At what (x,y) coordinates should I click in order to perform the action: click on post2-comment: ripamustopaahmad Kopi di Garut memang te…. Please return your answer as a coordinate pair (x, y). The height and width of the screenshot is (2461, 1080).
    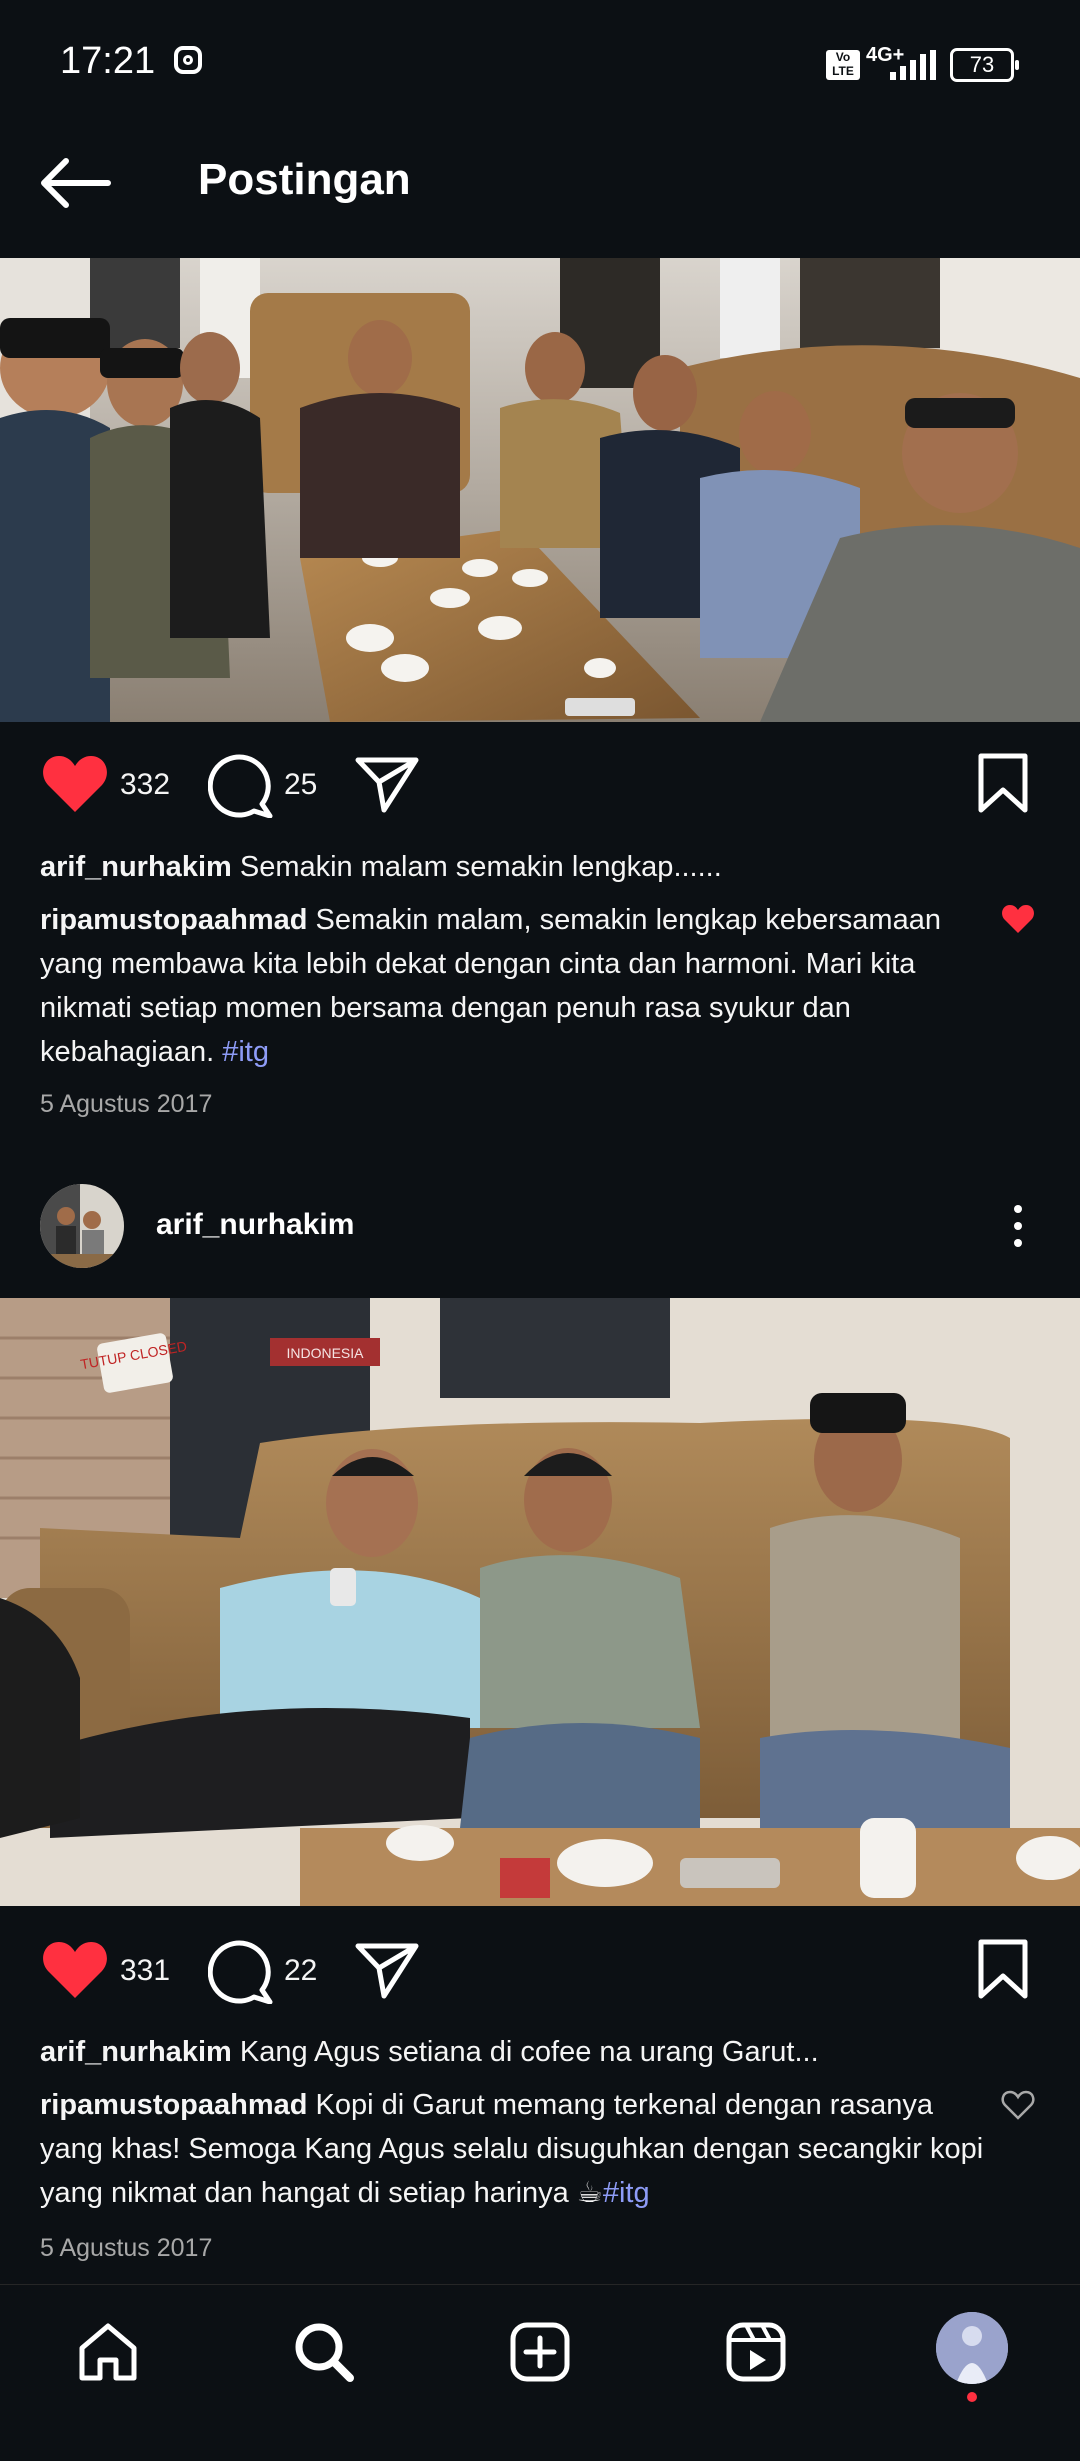
    Looking at the image, I should click on (515, 2149).